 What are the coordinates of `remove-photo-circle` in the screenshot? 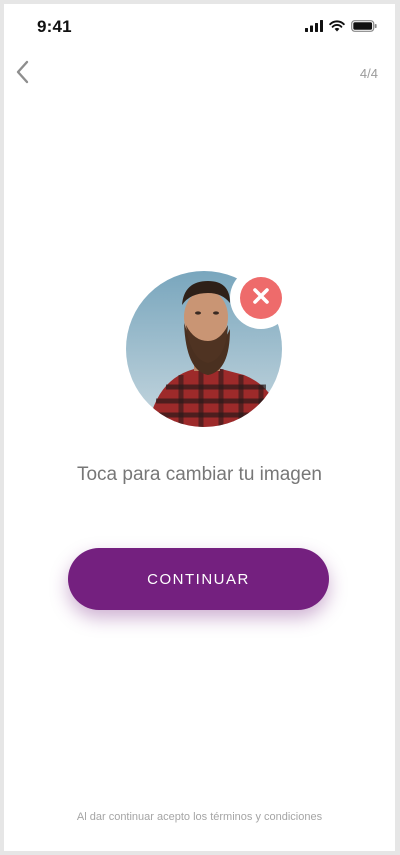 It's located at (261, 298).